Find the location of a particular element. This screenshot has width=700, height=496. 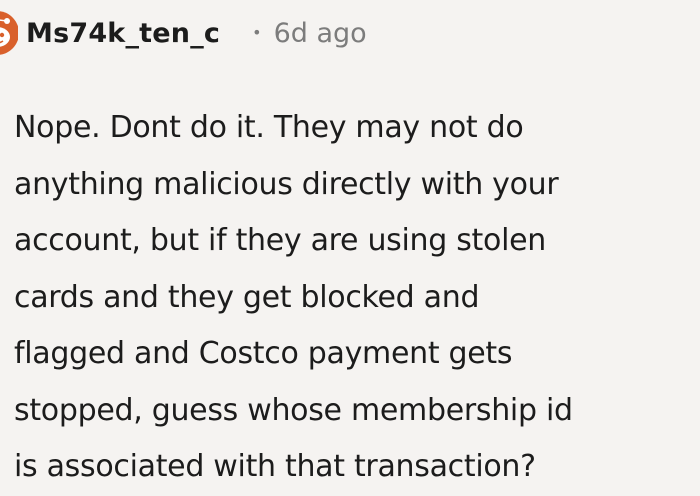

comment-body-line: is associated with that transaction? is located at coordinates (275, 466).